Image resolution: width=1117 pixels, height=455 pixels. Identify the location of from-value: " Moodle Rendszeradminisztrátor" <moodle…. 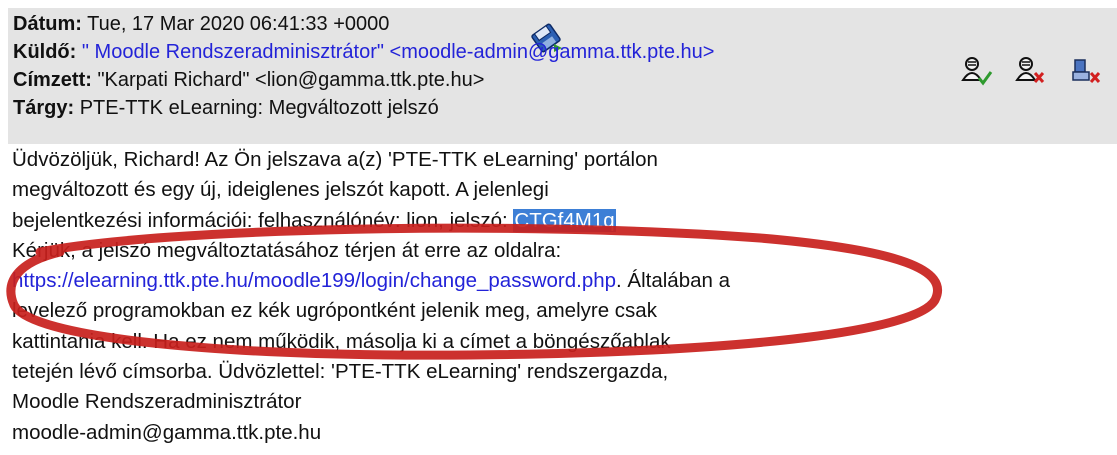
(398, 52).